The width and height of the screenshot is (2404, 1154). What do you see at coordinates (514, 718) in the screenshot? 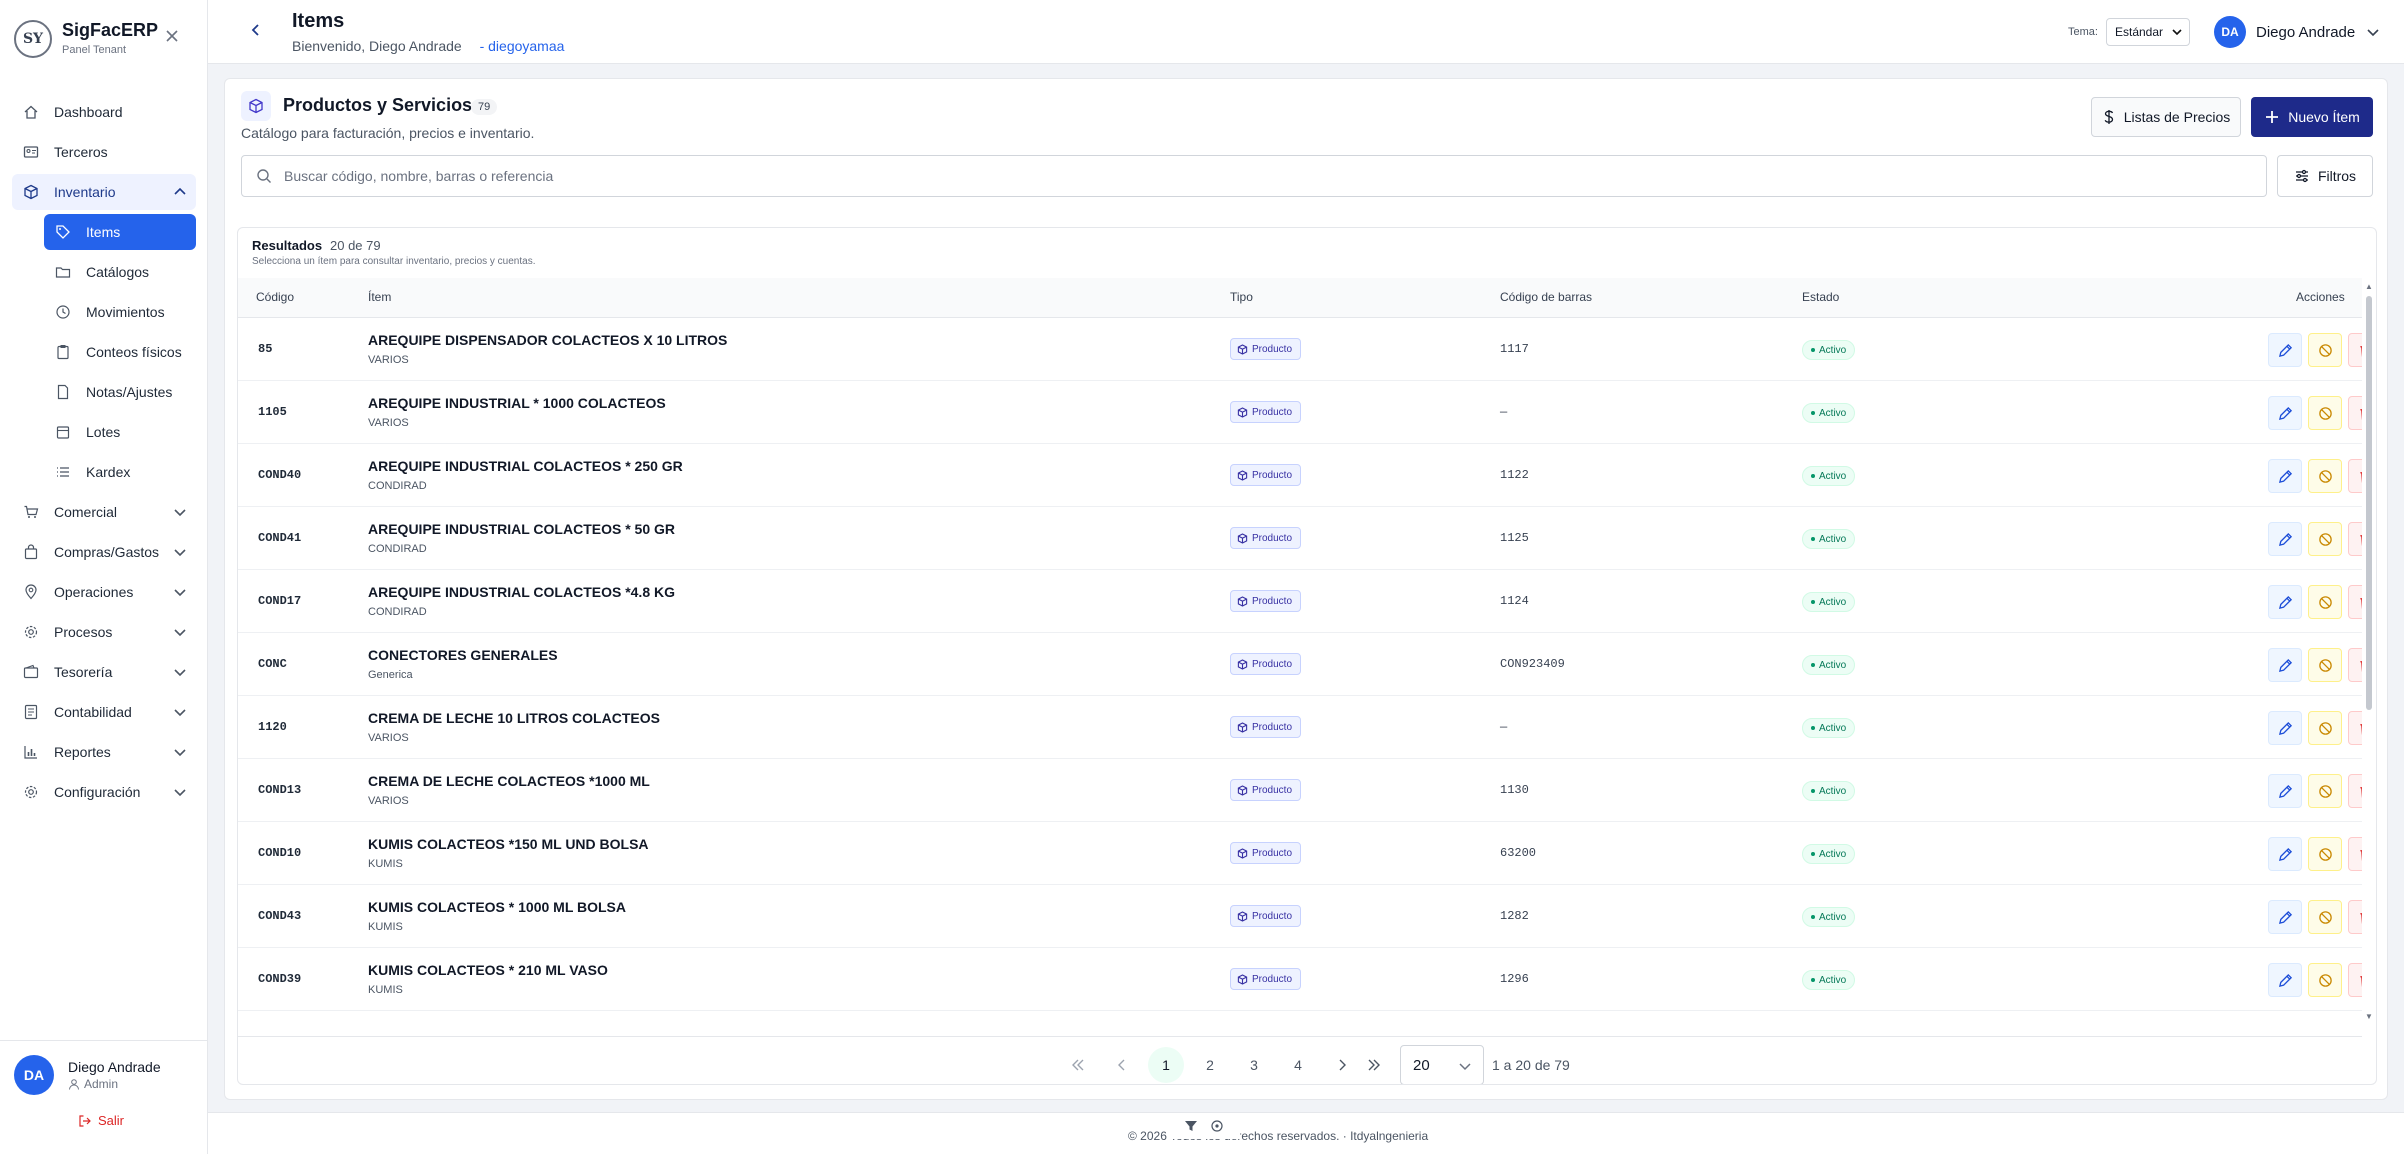
I see `item-name: CREMA DE LECHE 10 LITROS COLACTEOS` at bounding box center [514, 718].